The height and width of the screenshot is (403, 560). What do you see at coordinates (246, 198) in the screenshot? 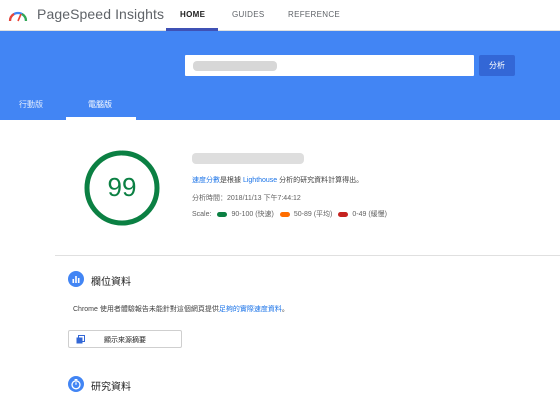
I see `analysis-time: 分析時間：2018/11/13 下午7:44:12` at bounding box center [246, 198].